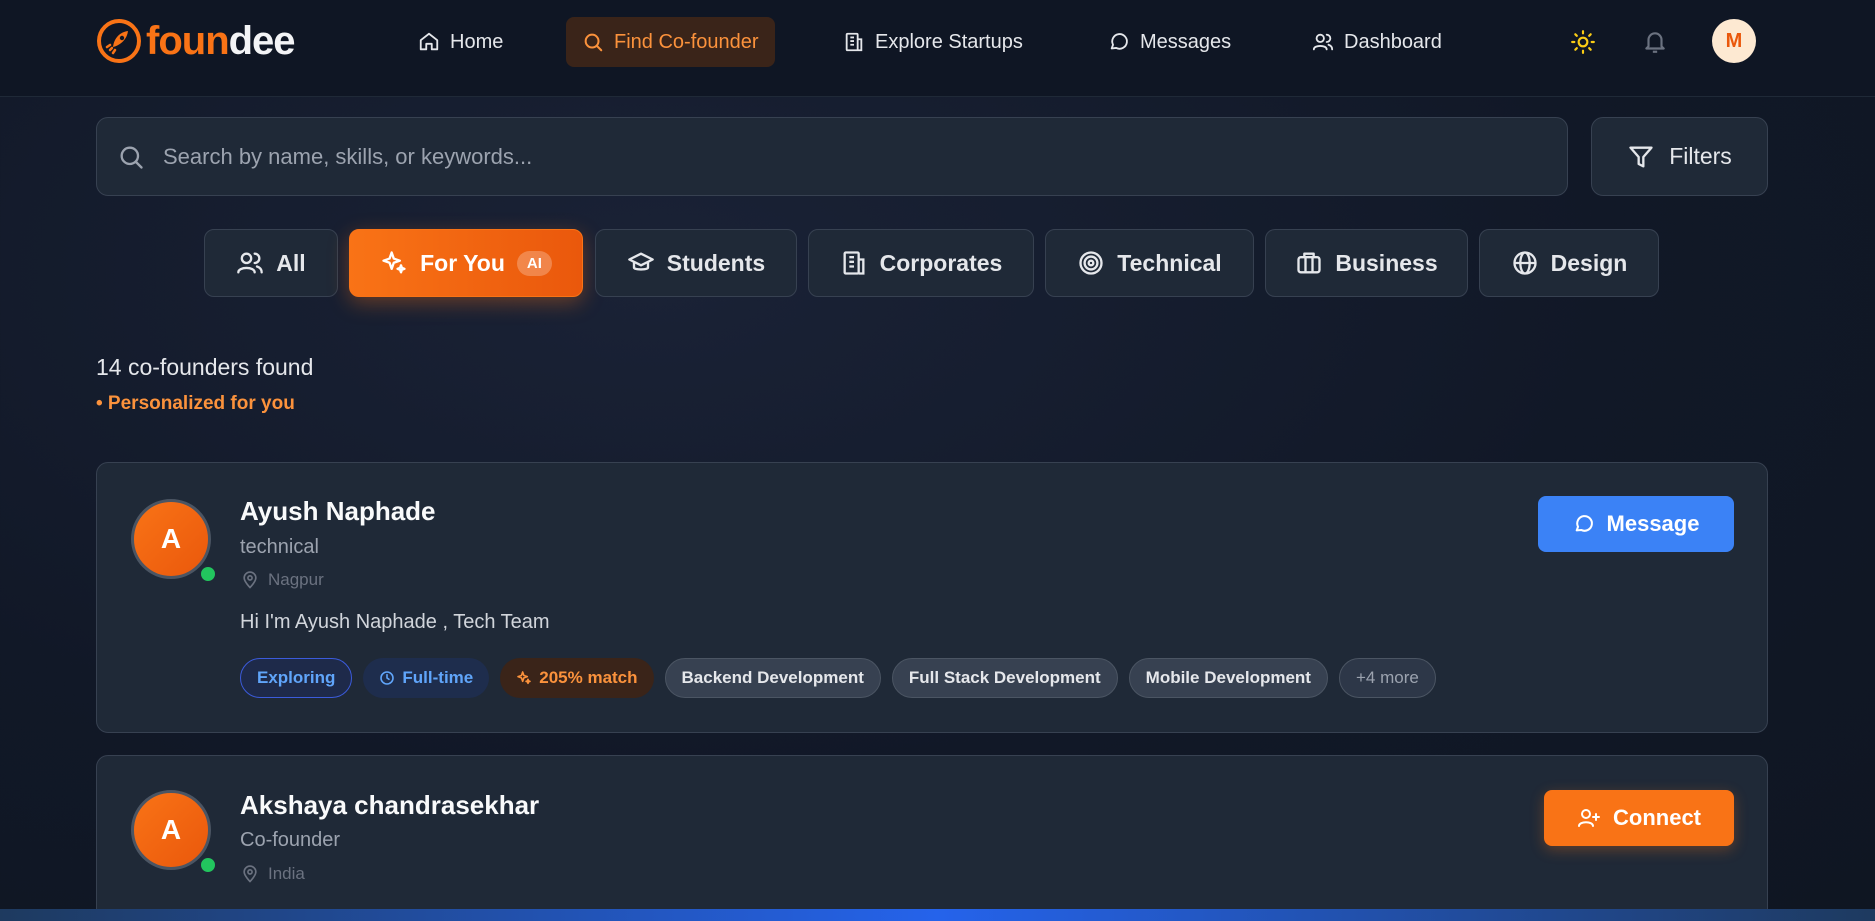  I want to click on filters-label: Filters, so click(1700, 156).